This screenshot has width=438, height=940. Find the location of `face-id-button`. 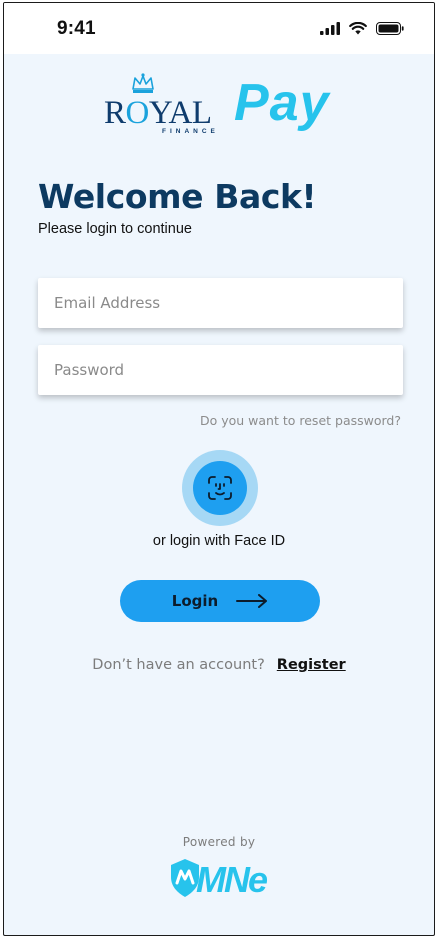

face-id-button is located at coordinates (220, 488).